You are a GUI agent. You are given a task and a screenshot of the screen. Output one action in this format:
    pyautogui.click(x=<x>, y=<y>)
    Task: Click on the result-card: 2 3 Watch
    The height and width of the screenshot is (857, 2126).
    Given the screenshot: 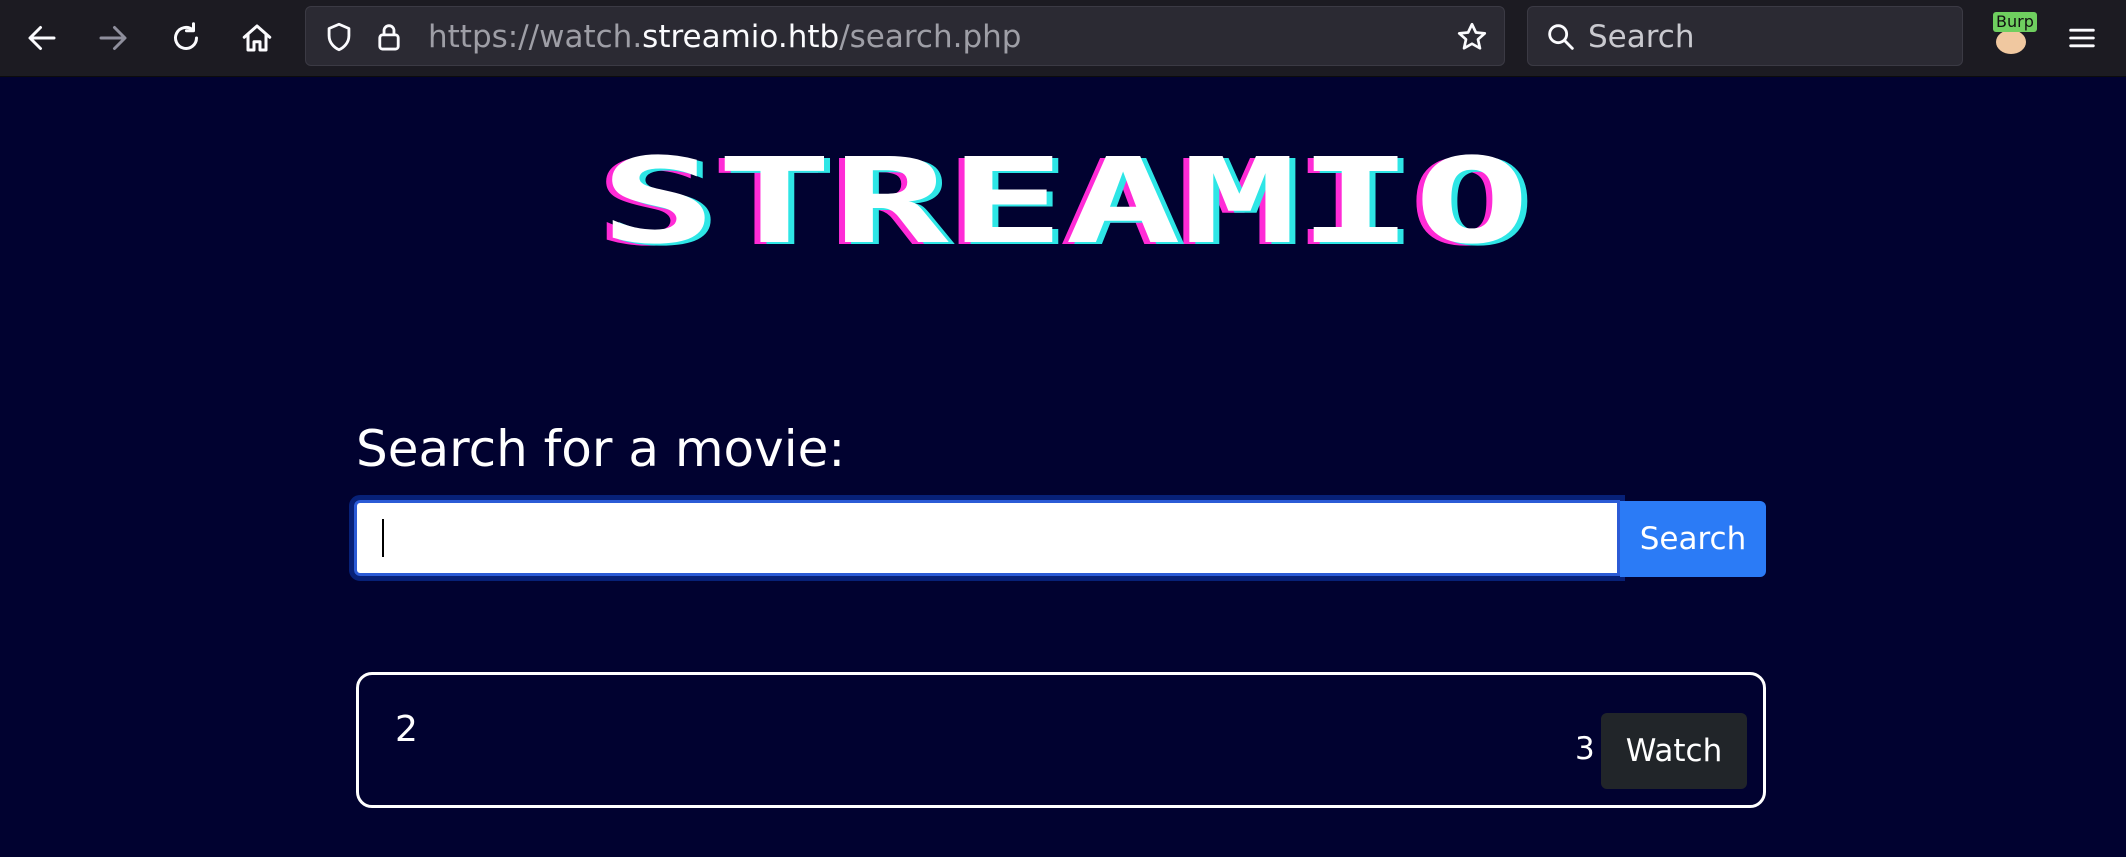 What is the action you would take?
    pyautogui.click(x=1061, y=740)
    